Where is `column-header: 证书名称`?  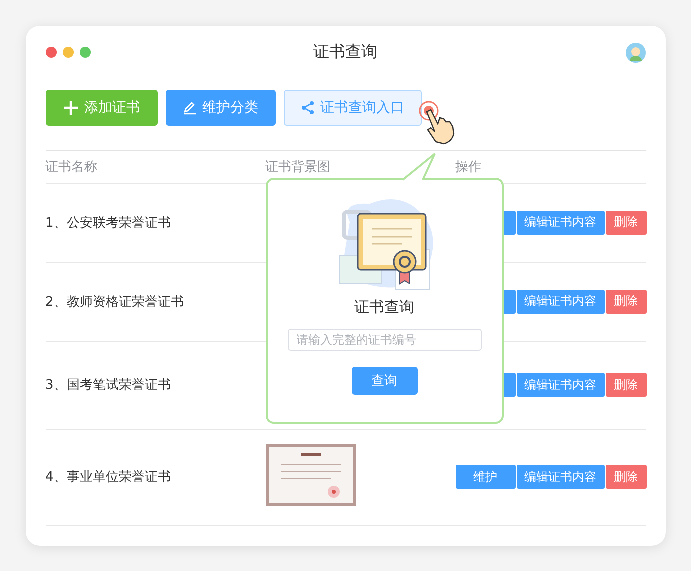 column-header: 证书名称 is located at coordinates (72, 167).